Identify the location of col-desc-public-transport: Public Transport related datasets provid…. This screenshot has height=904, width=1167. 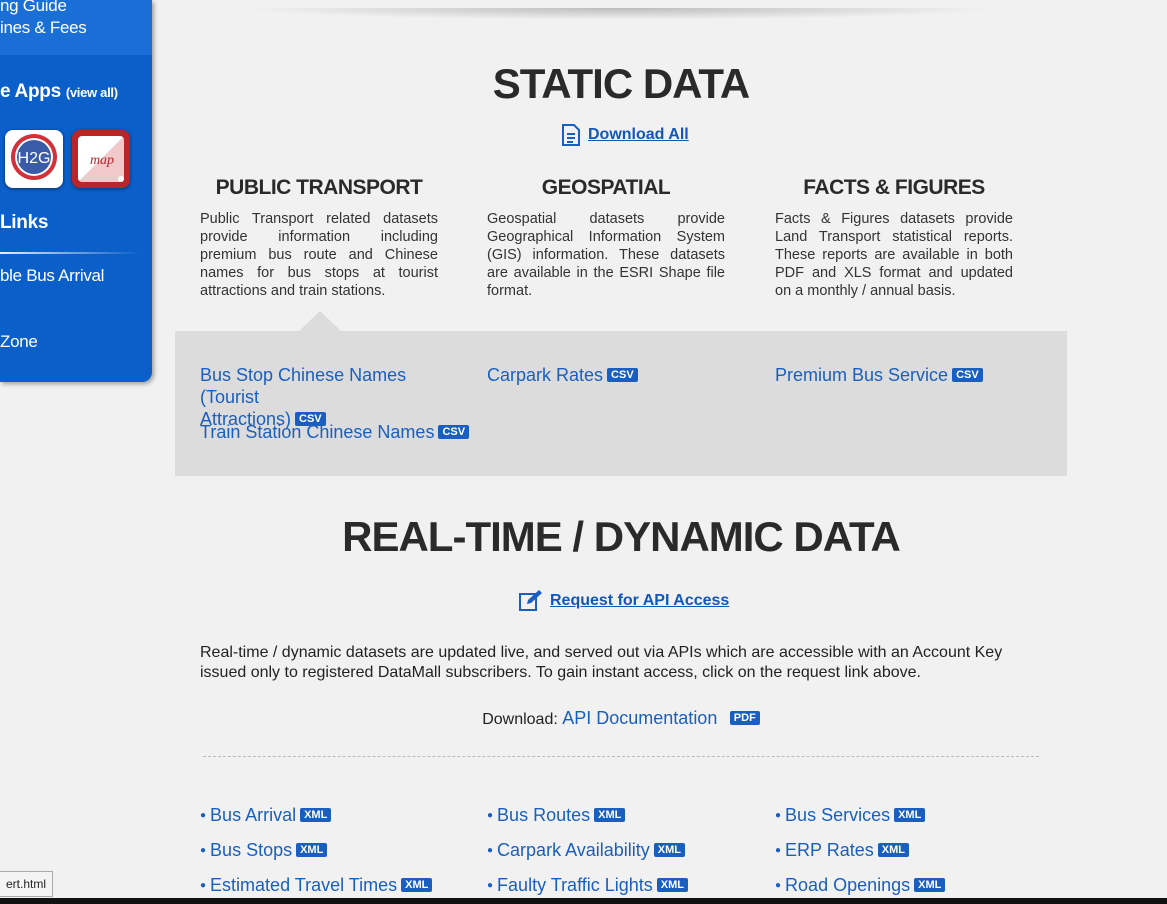
(319, 255).